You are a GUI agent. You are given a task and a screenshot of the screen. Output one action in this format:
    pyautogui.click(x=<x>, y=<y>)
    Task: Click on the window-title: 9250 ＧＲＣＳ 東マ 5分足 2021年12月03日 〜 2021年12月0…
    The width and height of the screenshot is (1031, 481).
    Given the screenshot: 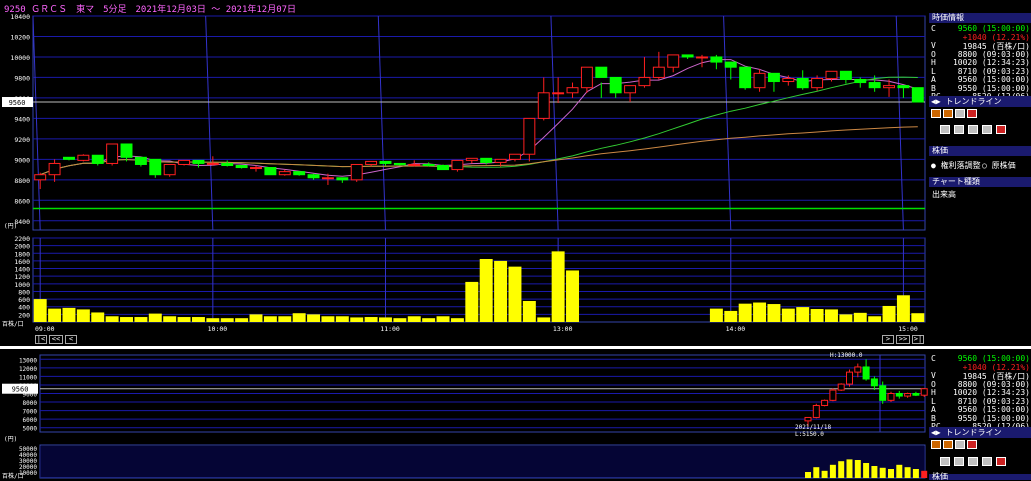 What is the action you would take?
    pyautogui.click(x=150, y=10)
    